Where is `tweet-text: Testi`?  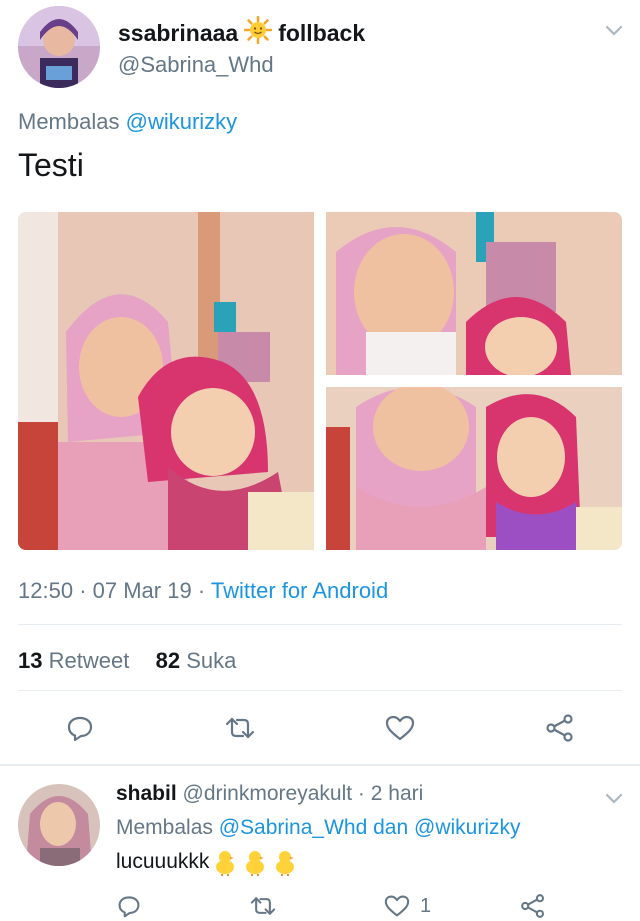
tweet-text: Testi is located at coordinates (51, 165).